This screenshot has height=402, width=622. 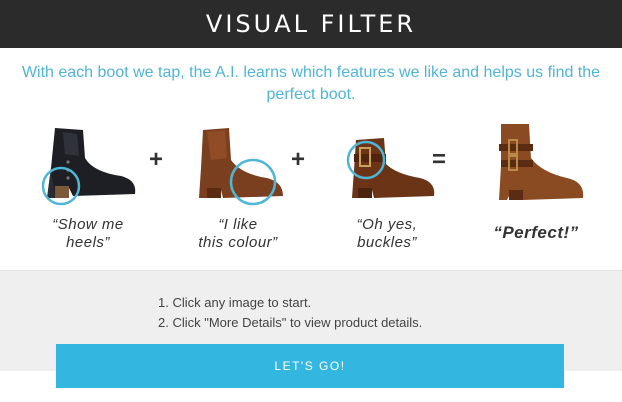 I want to click on boot-example-heels: “Show me heels”, so click(x=88, y=185).